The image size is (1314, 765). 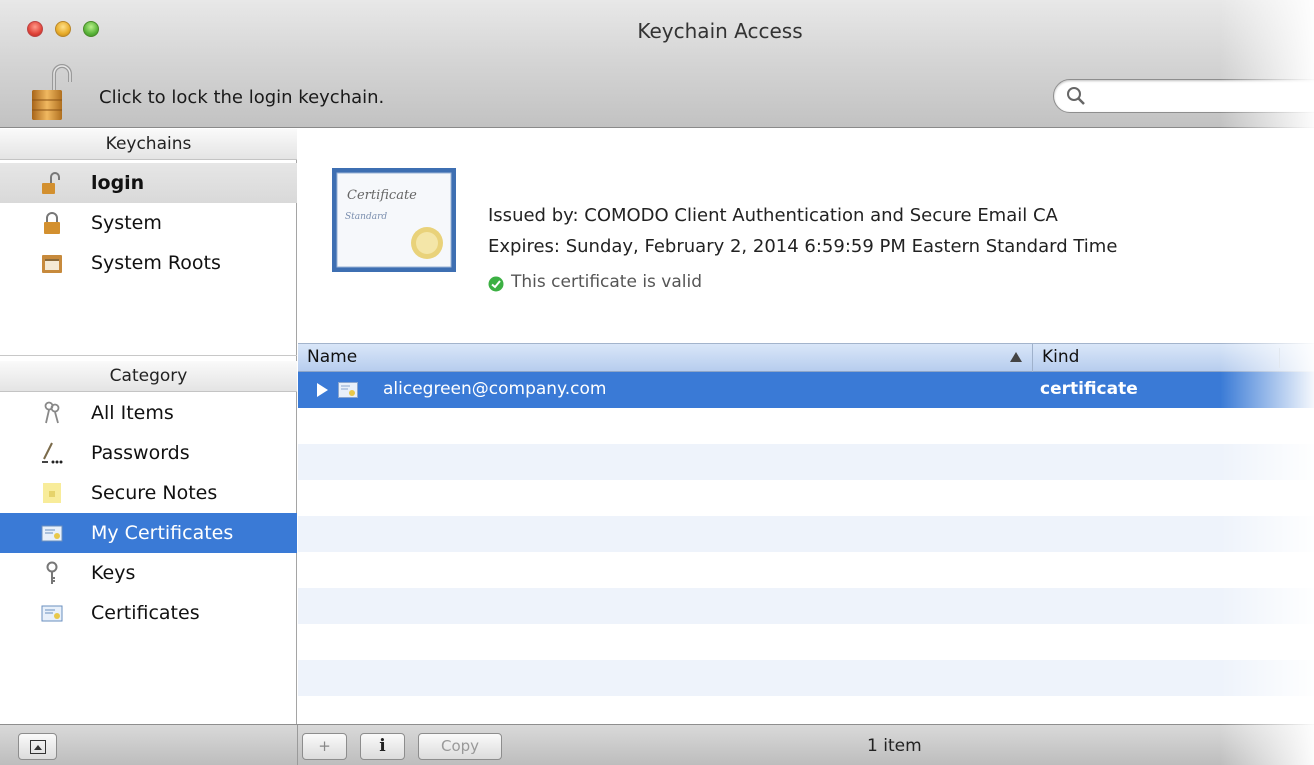 What do you see at coordinates (52, 223) in the screenshot?
I see `padlock-icon` at bounding box center [52, 223].